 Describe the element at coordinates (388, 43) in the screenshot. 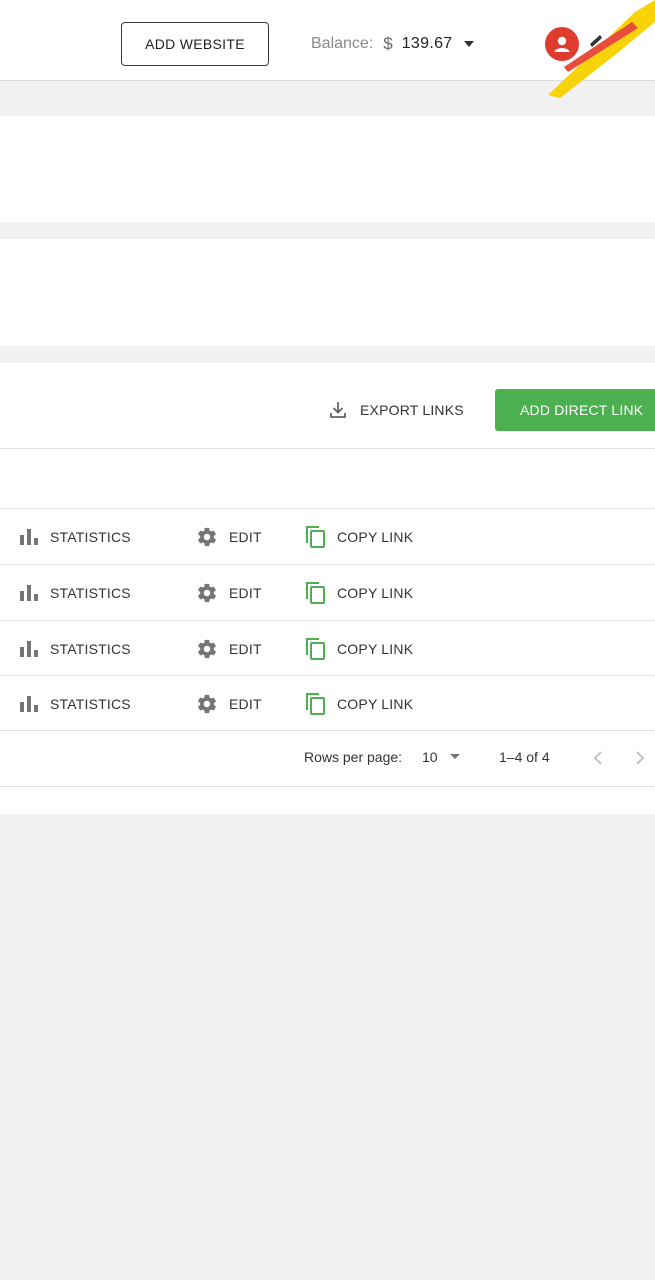

I see `balance-currency: $` at that location.